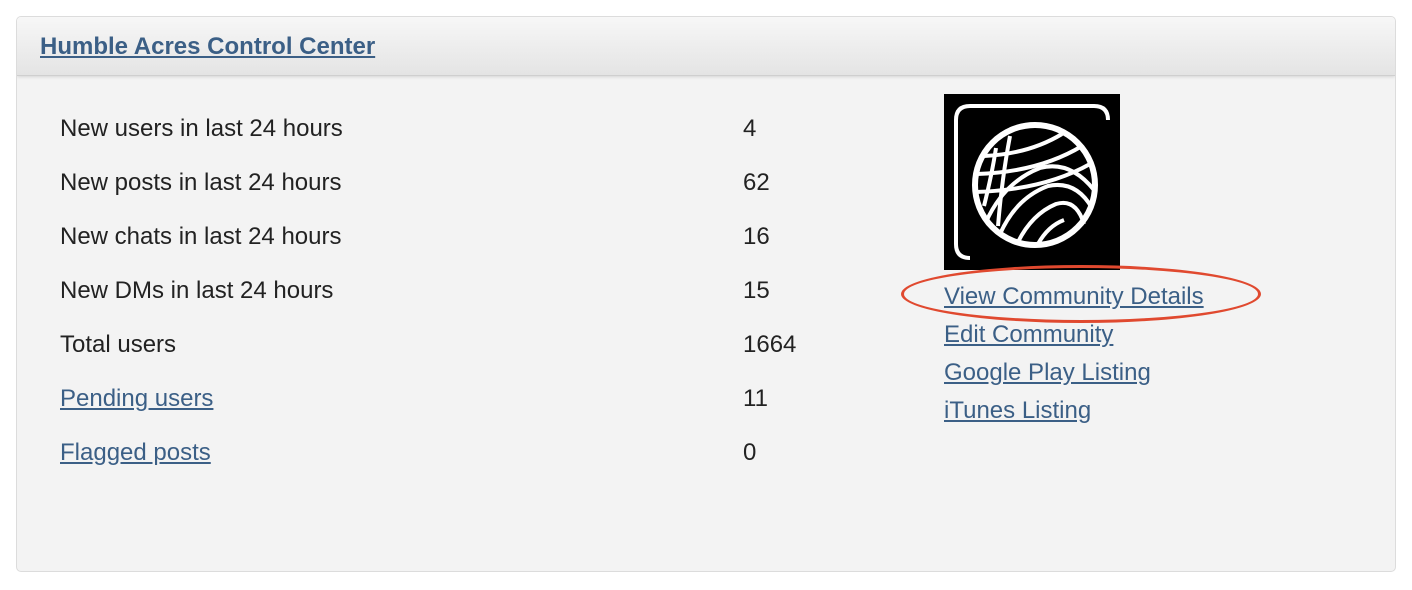  Describe the element at coordinates (756, 182) in the screenshot. I see `stat-value: 62` at that location.